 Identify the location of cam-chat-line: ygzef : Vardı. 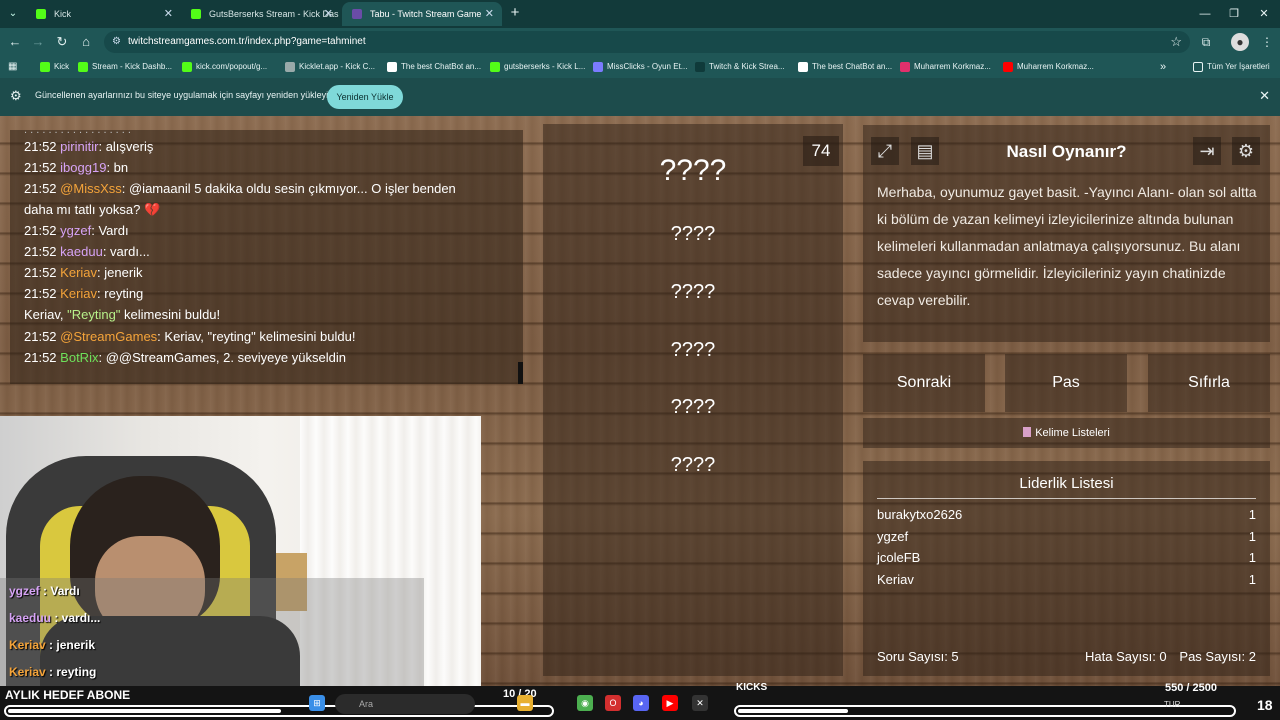
(44, 591).